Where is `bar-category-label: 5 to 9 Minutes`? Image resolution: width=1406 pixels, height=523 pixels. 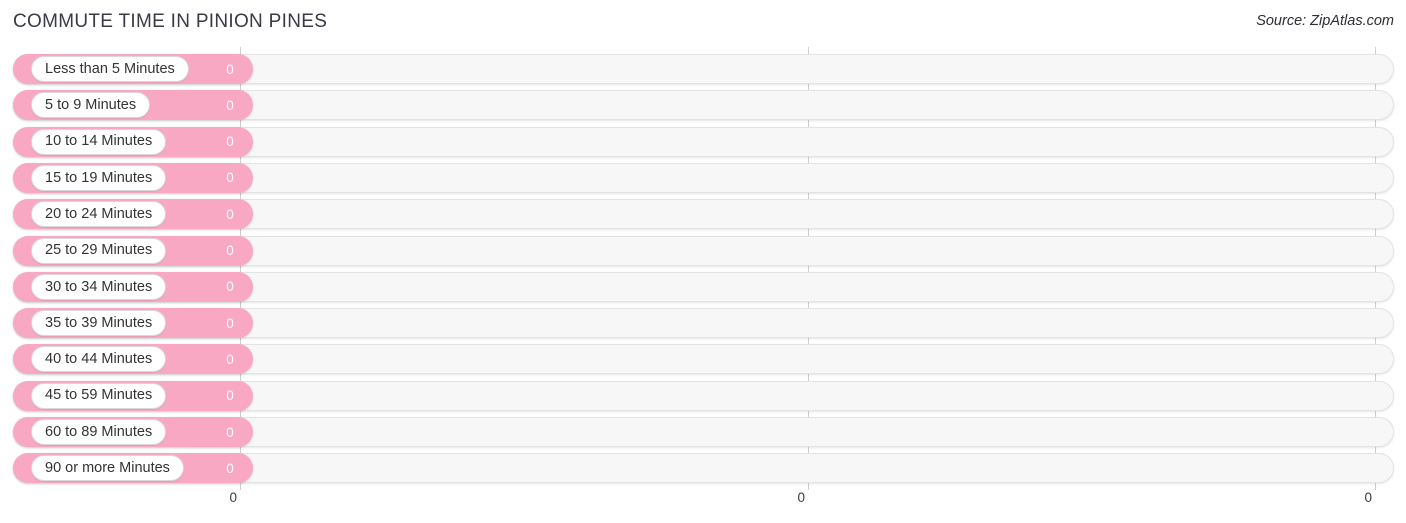 bar-category-label: 5 to 9 Minutes is located at coordinates (91, 105).